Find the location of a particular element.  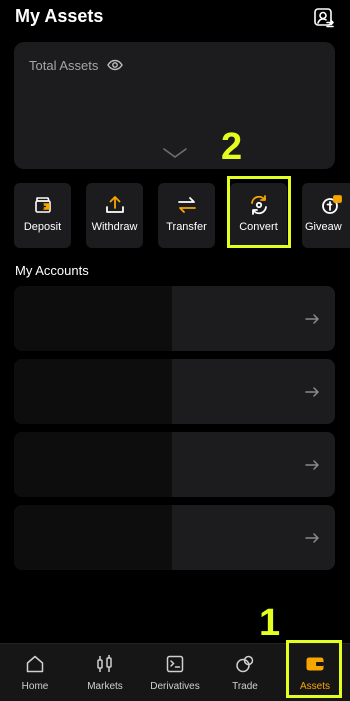

deposit-button: Deposit is located at coordinates (42, 215).